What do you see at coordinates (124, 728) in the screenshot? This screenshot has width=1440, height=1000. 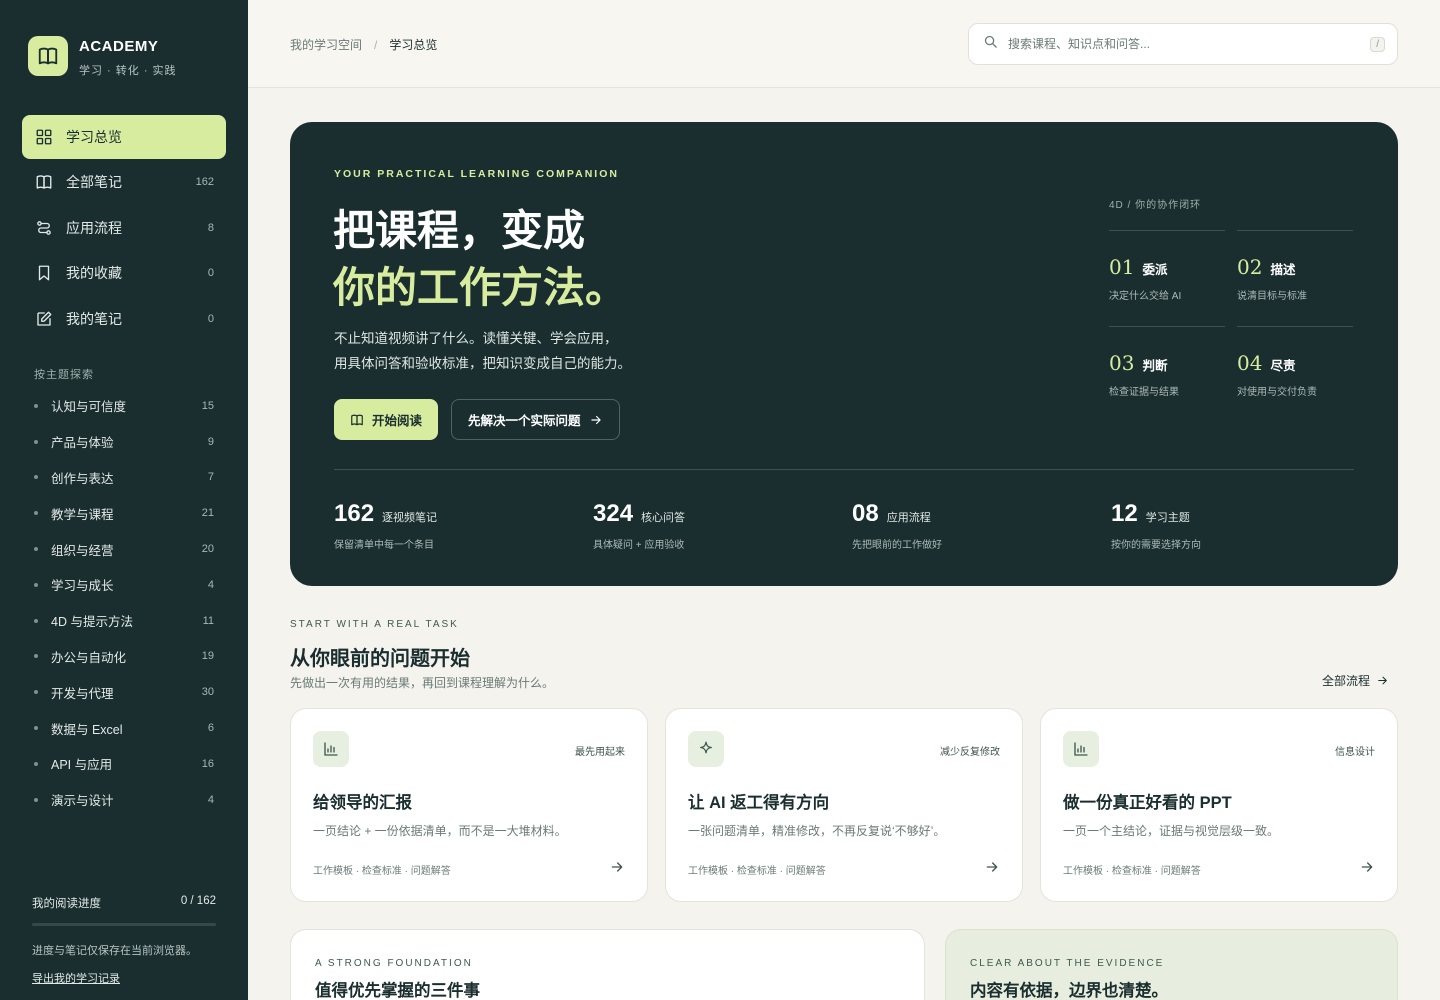 I see `topic-item: 数据与 Excel 6` at bounding box center [124, 728].